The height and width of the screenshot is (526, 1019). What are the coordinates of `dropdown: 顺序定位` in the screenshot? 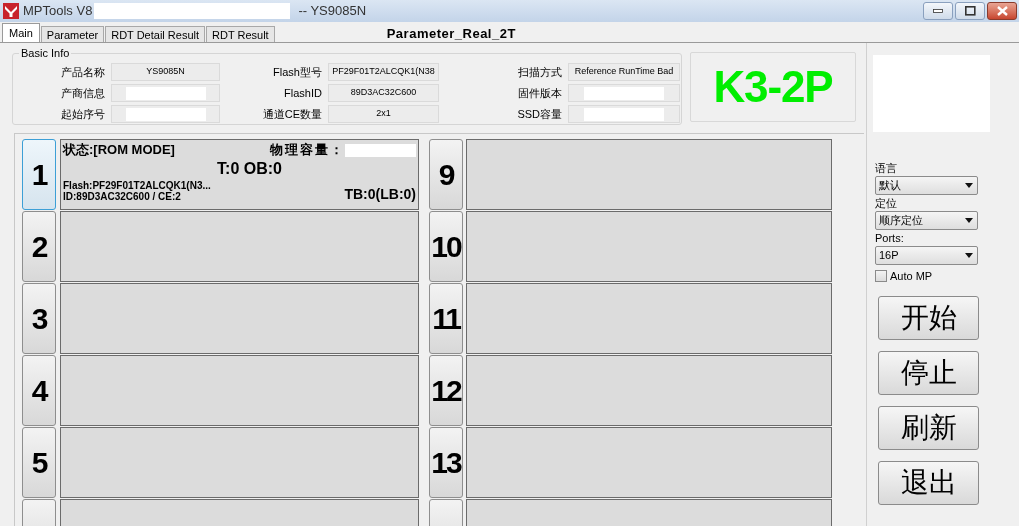 It's located at (926, 220).